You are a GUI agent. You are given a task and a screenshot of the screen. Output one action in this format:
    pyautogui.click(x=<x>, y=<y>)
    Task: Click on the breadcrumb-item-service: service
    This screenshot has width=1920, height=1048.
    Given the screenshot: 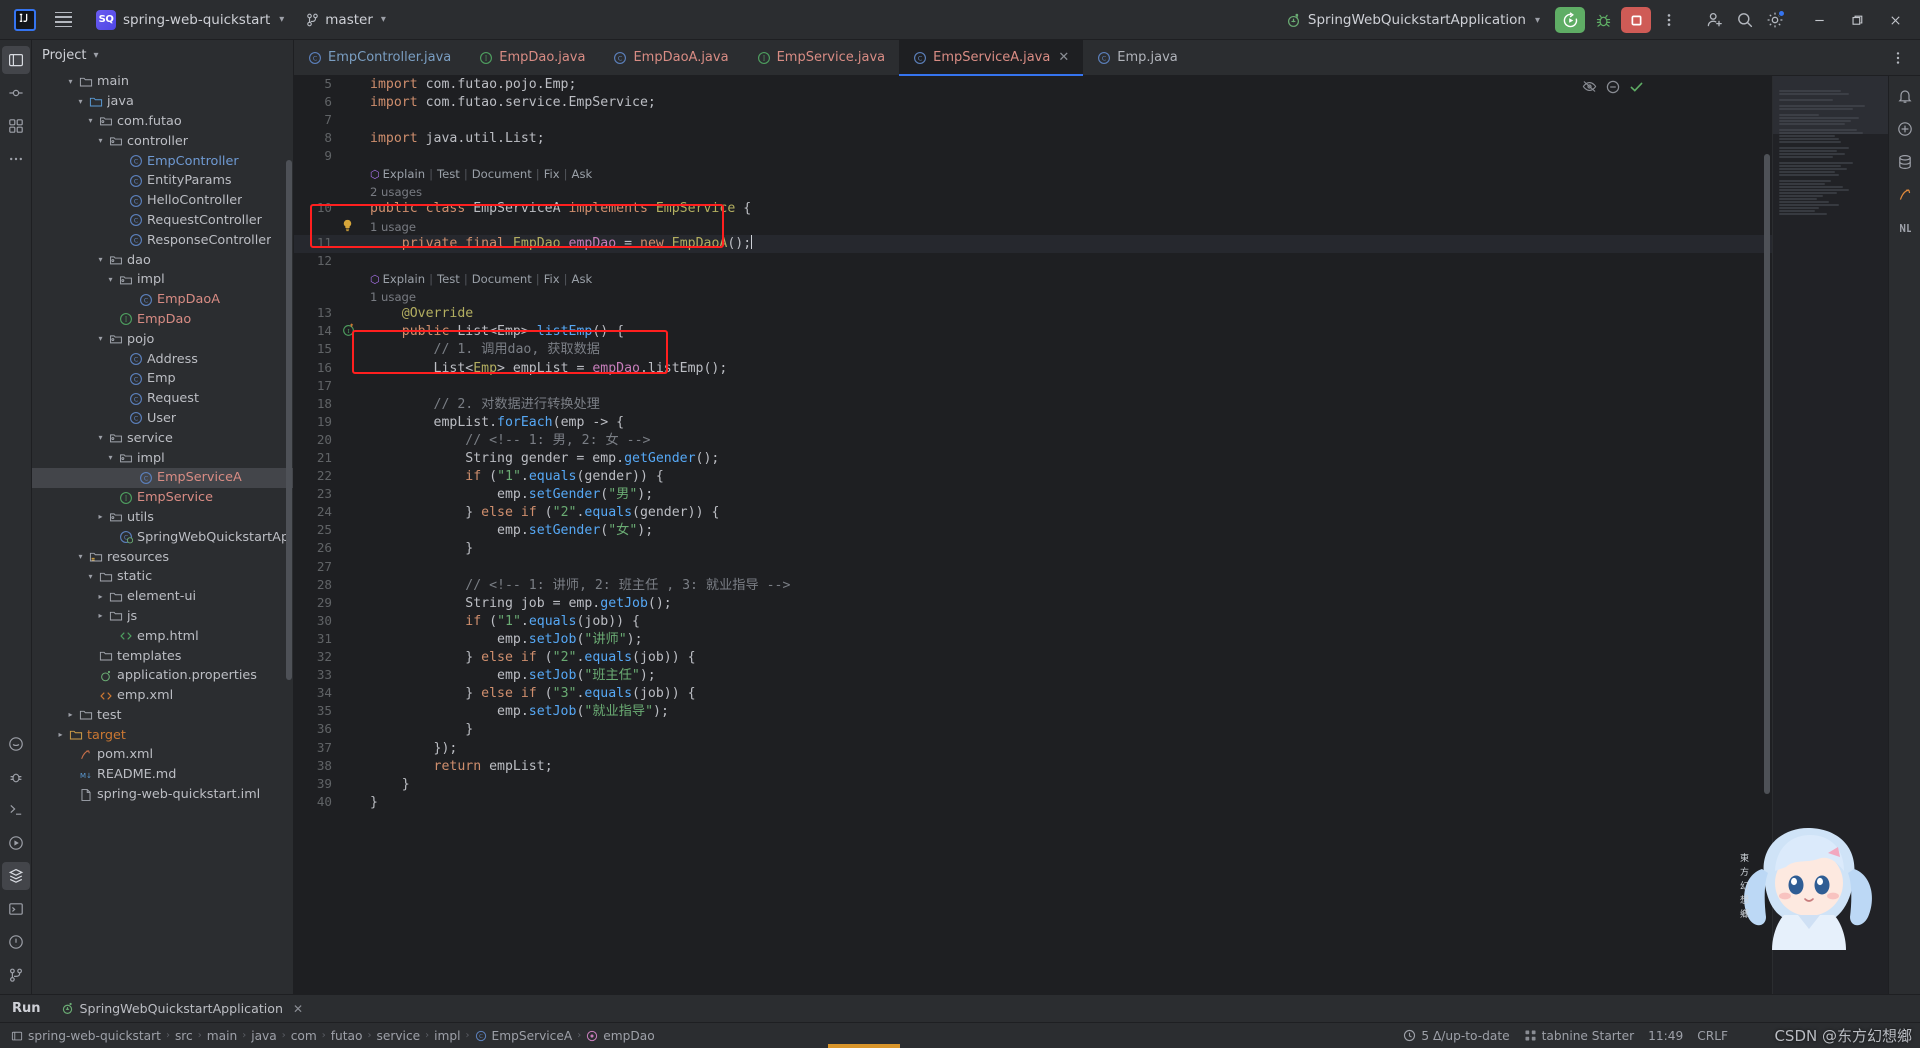 What is the action you would take?
    pyautogui.click(x=398, y=1036)
    